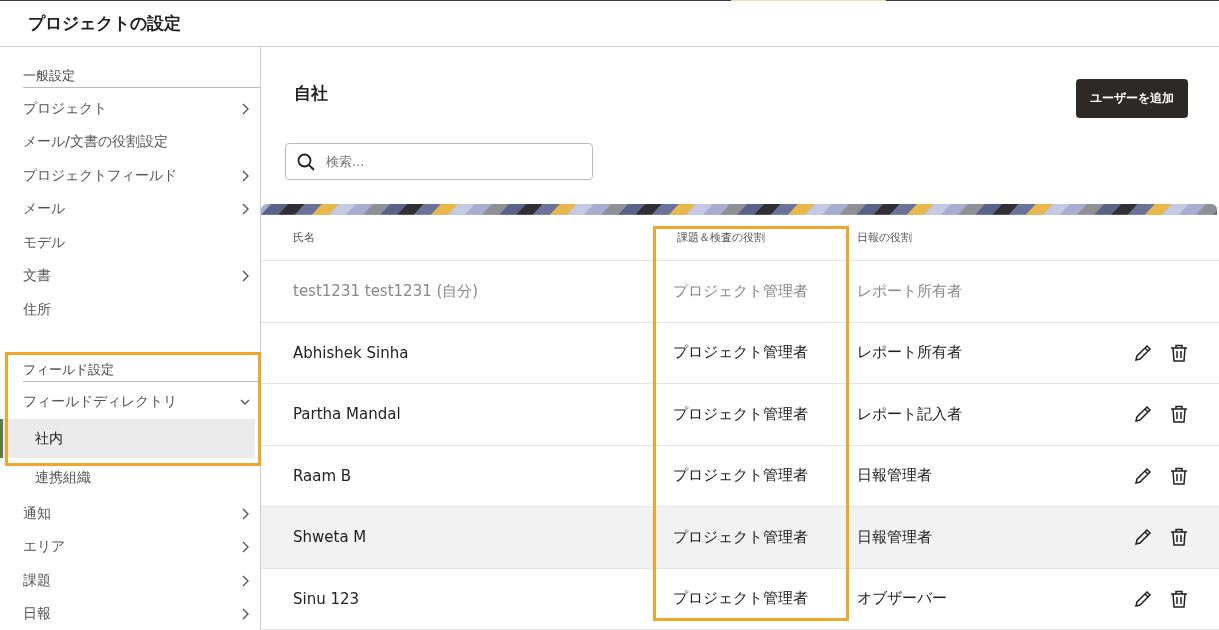 This screenshot has height=630, width=1219. What do you see at coordinates (130, 547) in the screenshot?
I see `sidebar-item: エリア` at bounding box center [130, 547].